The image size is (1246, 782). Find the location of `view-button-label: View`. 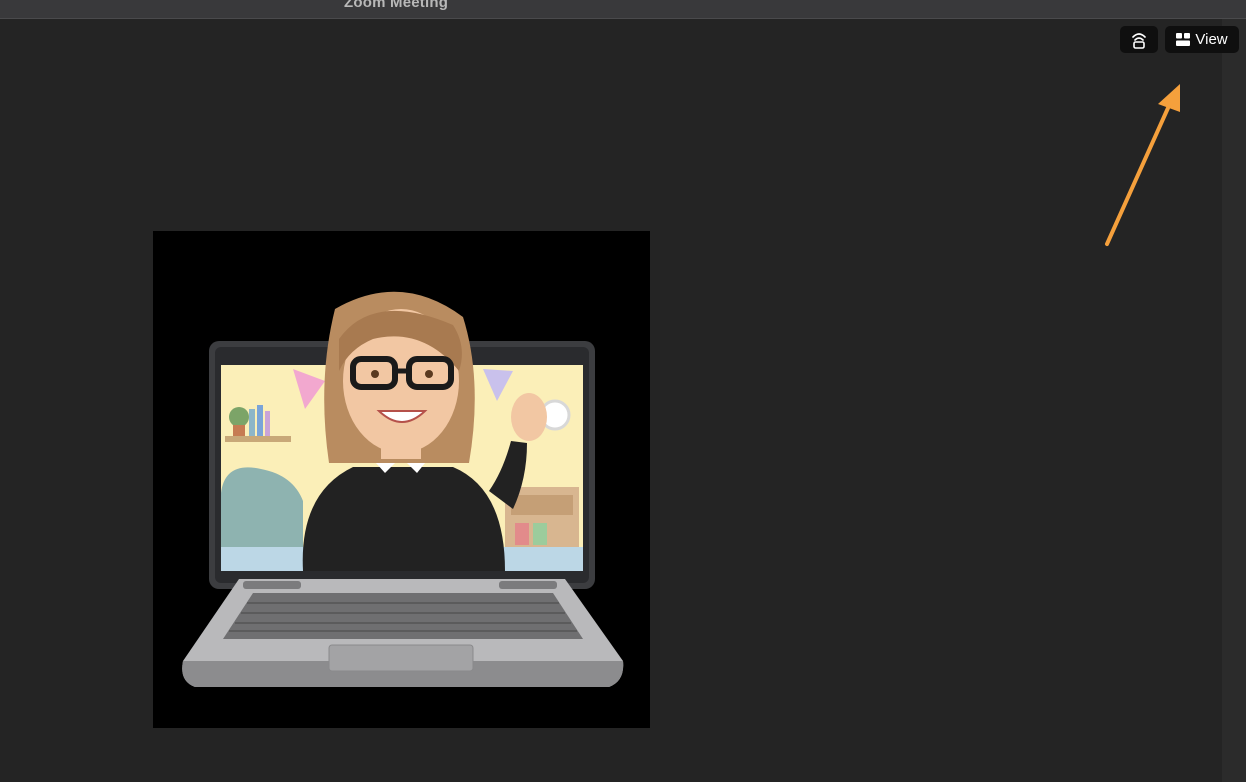

view-button-label: View is located at coordinates (1211, 39).